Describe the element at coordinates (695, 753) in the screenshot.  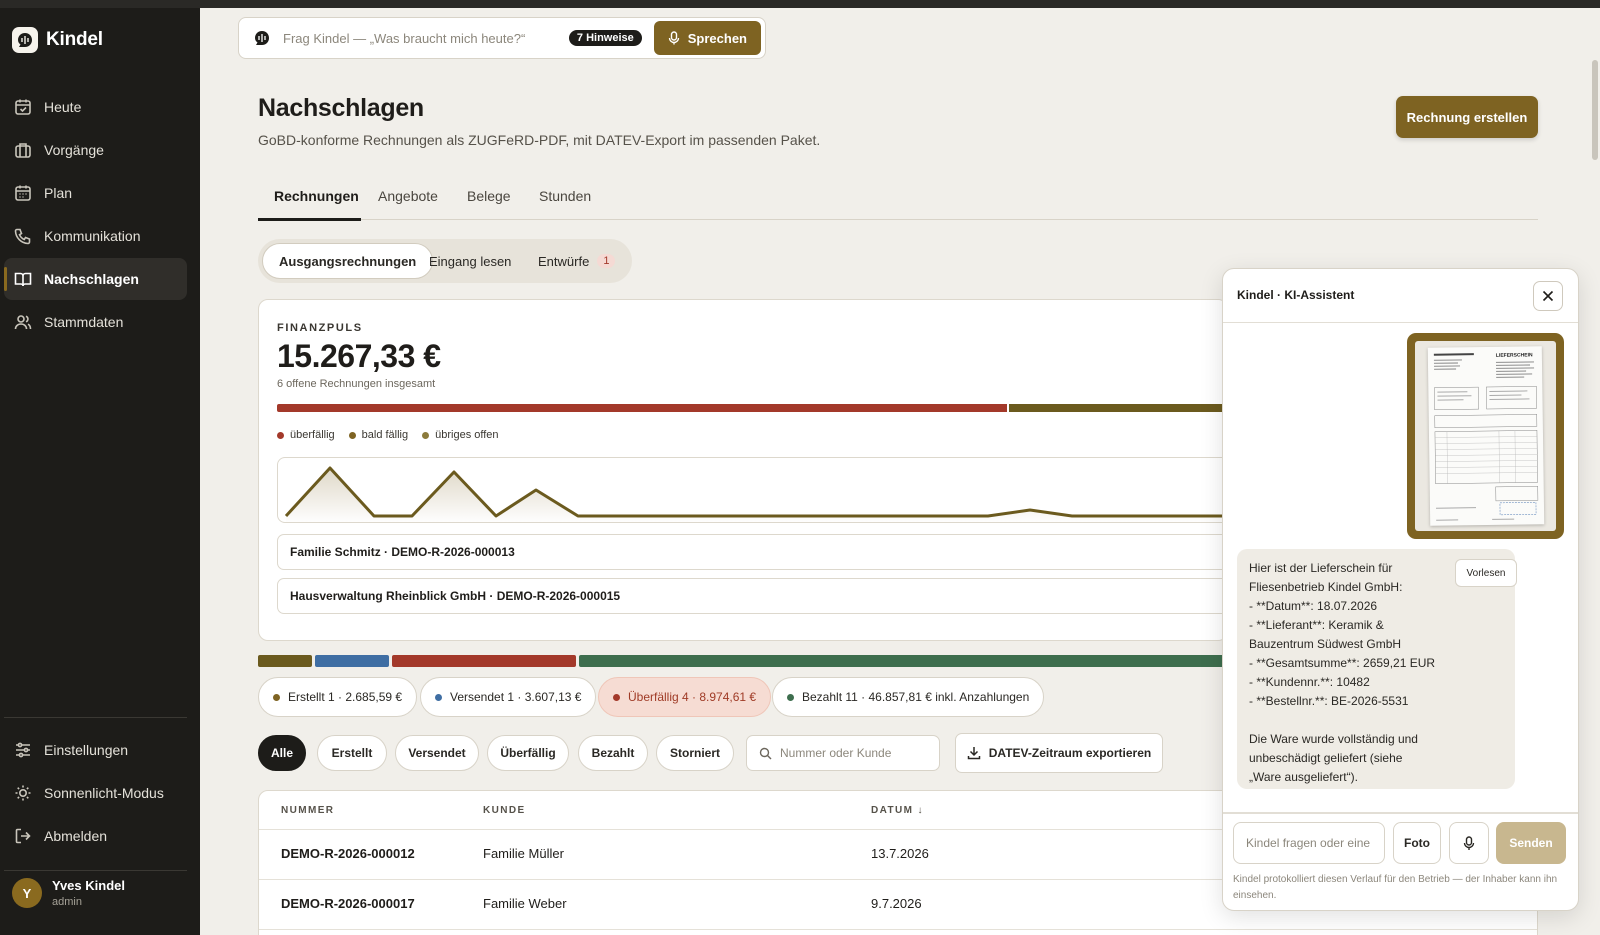
I see `filter-storniert: Storniert` at that location.